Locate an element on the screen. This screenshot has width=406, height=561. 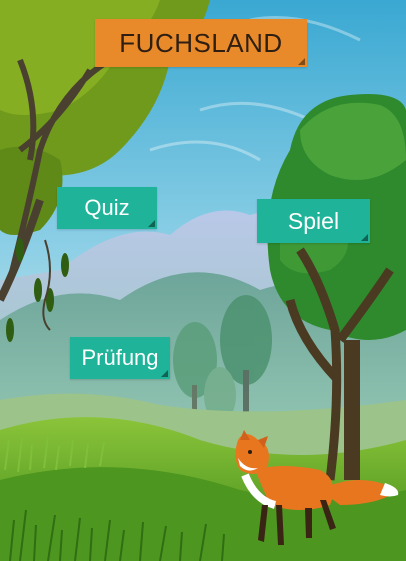
spiel-button-label: Spiel is located at coordinates (313, 220).